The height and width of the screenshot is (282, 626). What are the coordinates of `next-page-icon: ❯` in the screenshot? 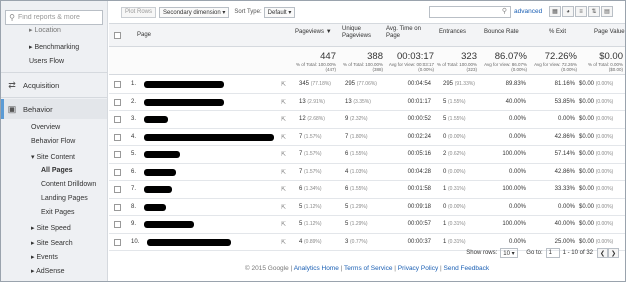 It's located at (613, 253).